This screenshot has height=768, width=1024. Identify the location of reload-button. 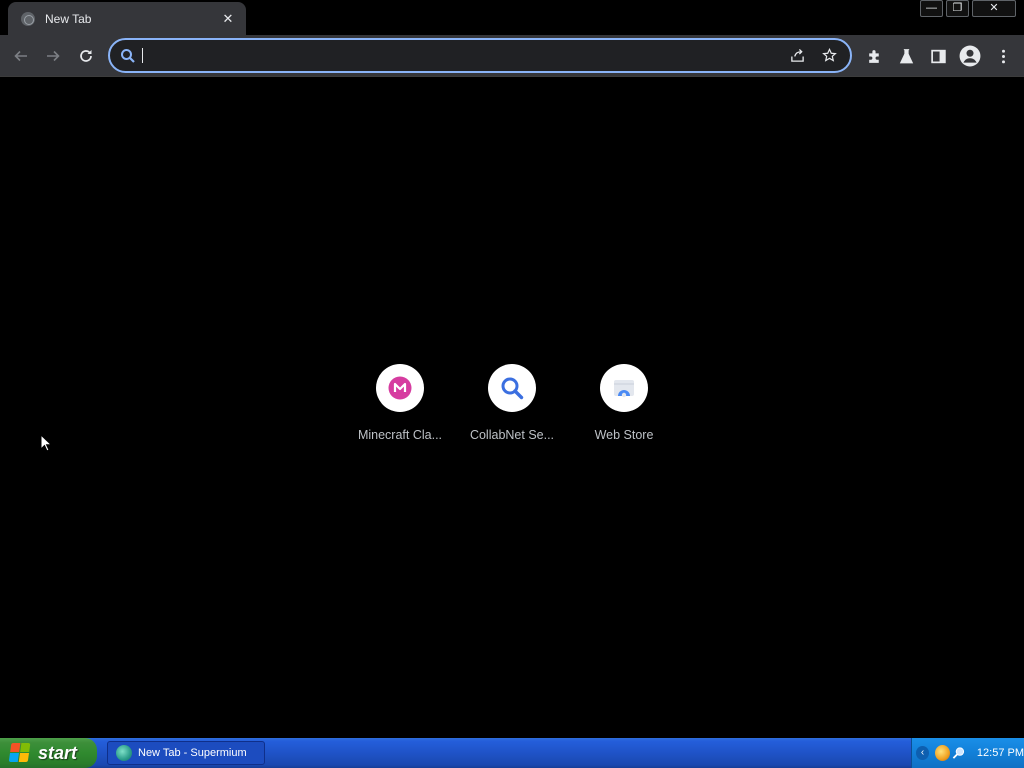
(86, 56).